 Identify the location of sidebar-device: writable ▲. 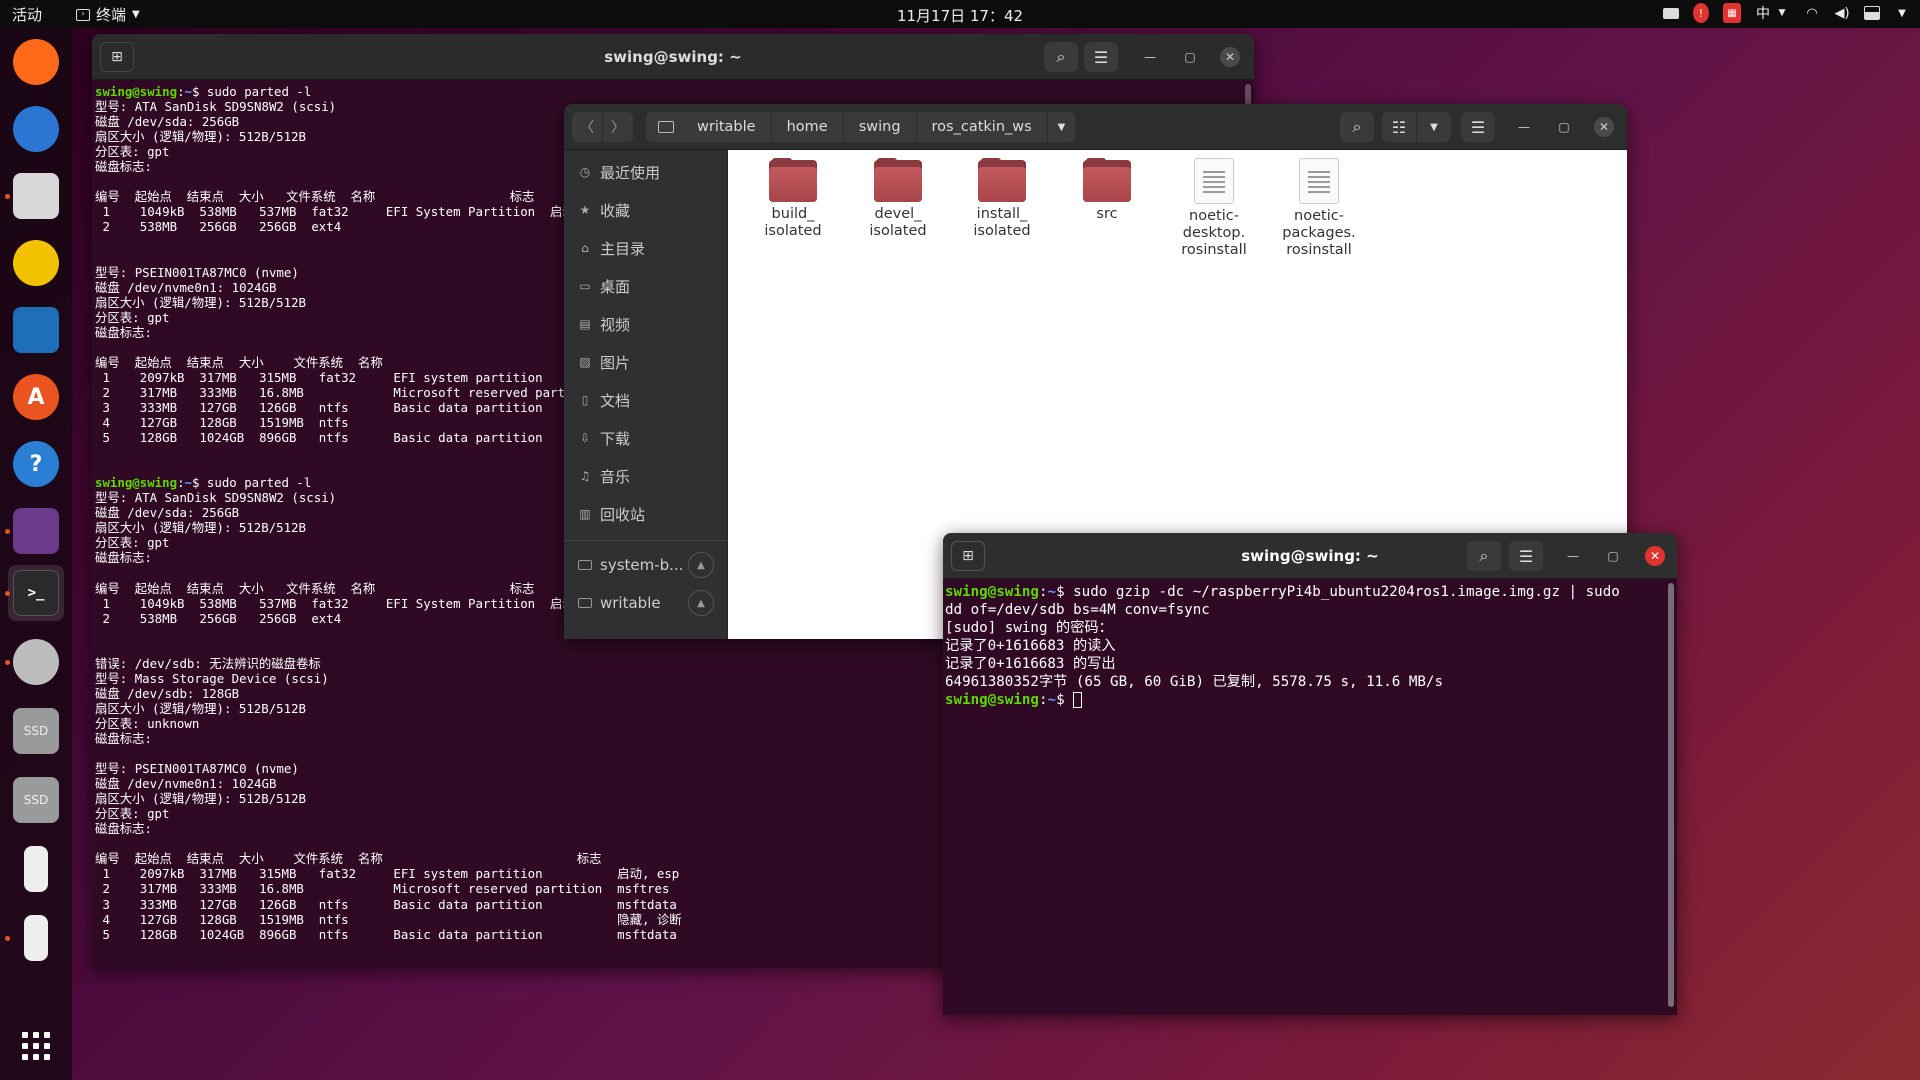
(646, 603).